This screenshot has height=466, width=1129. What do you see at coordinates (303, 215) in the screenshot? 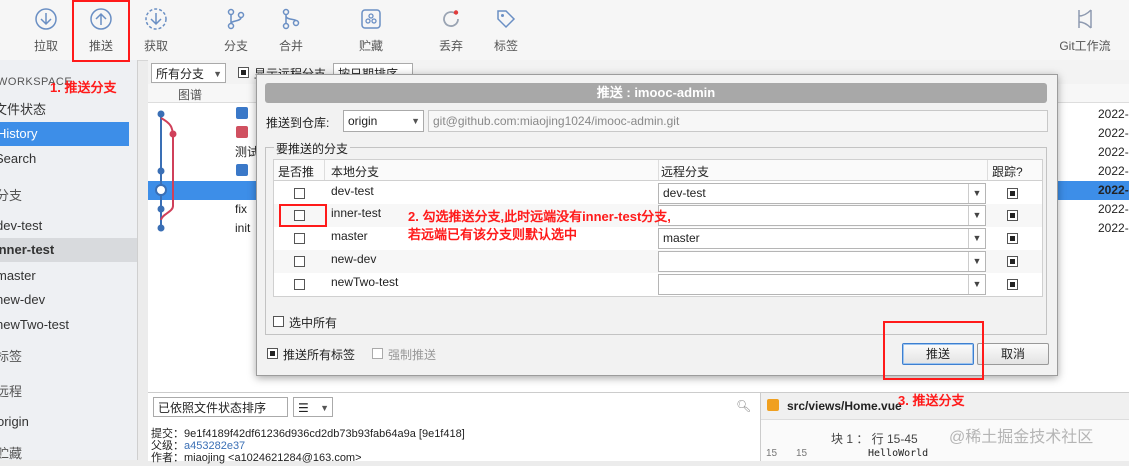
I see `annotation-box-push-checkbox` at bounding box center [303, 215].